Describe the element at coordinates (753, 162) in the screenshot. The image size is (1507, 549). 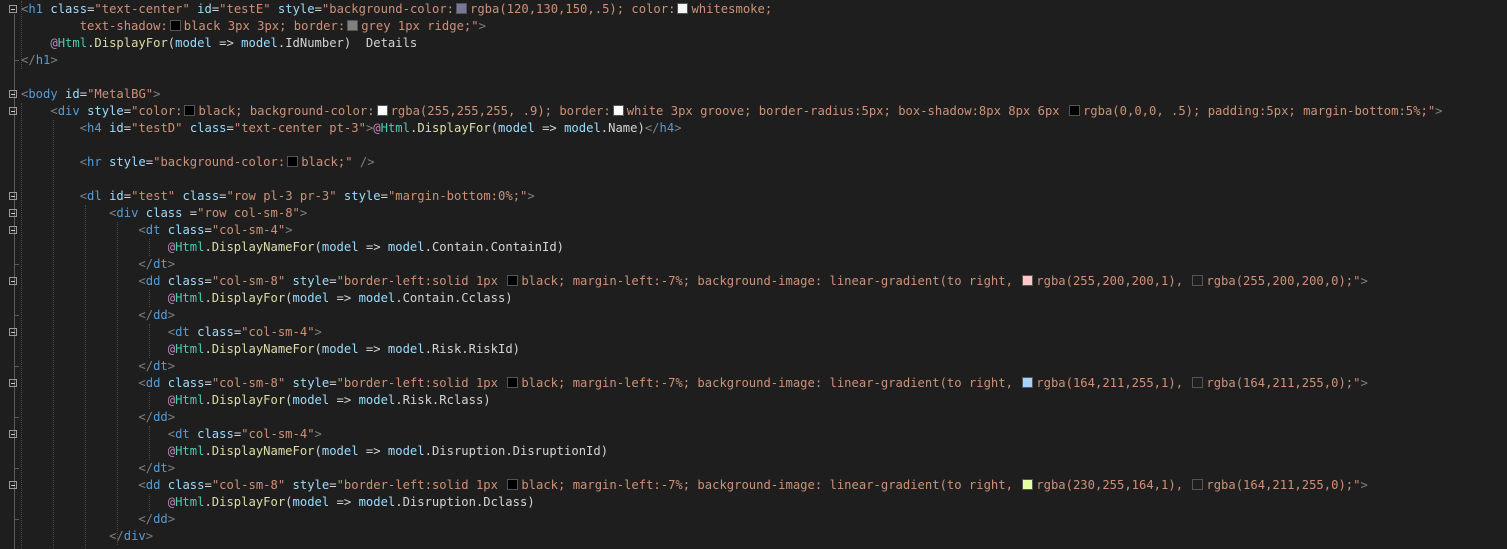
I see `code-line: <hr style="background-color: black;" />` at that location.